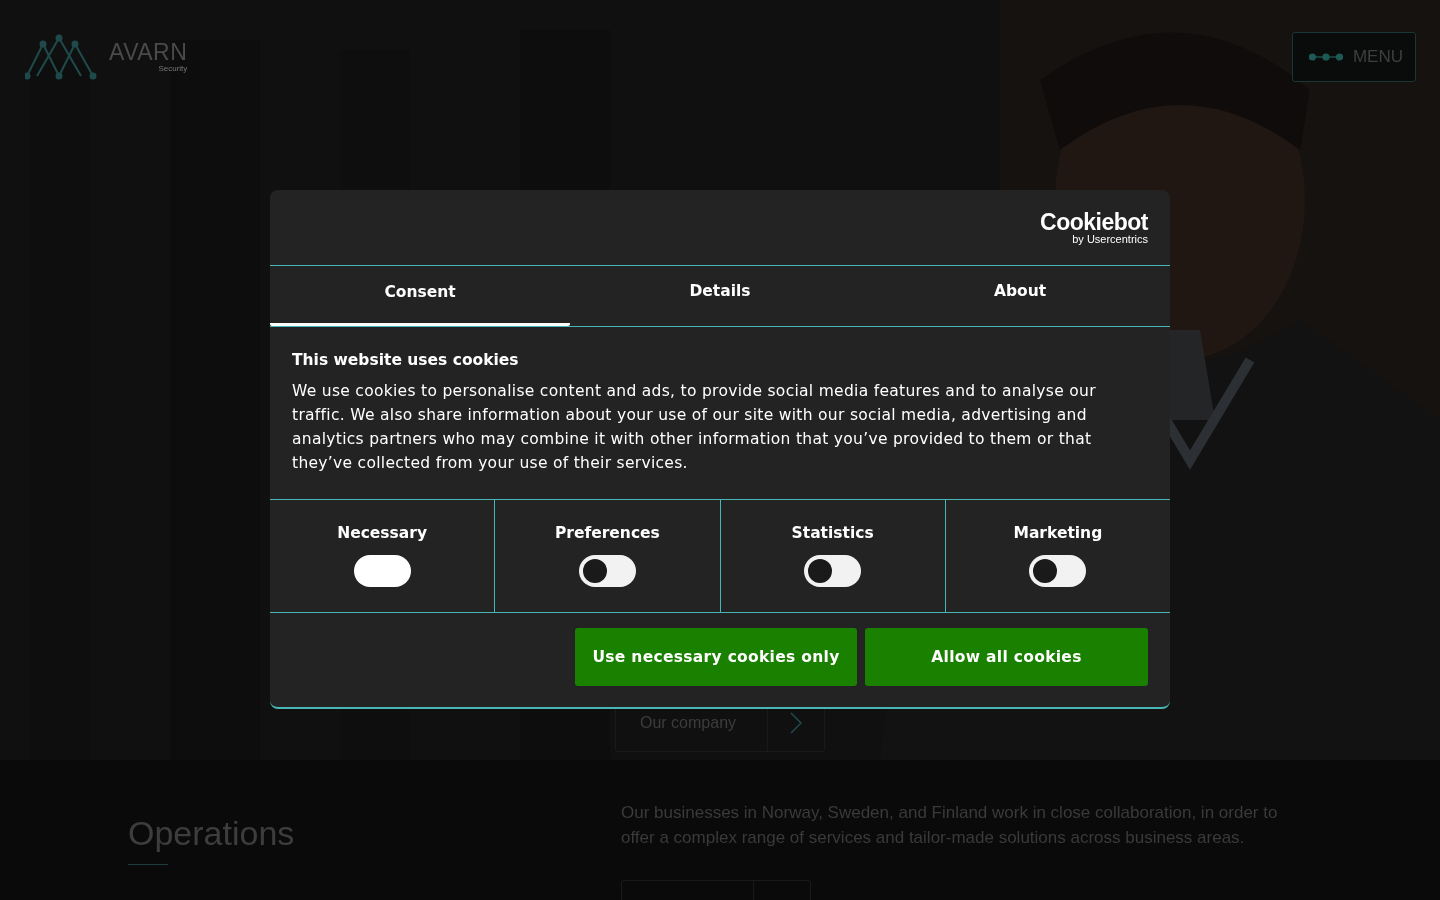 This screenshot has height=900, width=1440. Describe the element at coordinates (420, 296) in the screenshot. I see `dialog-tab: Consent` at that location.